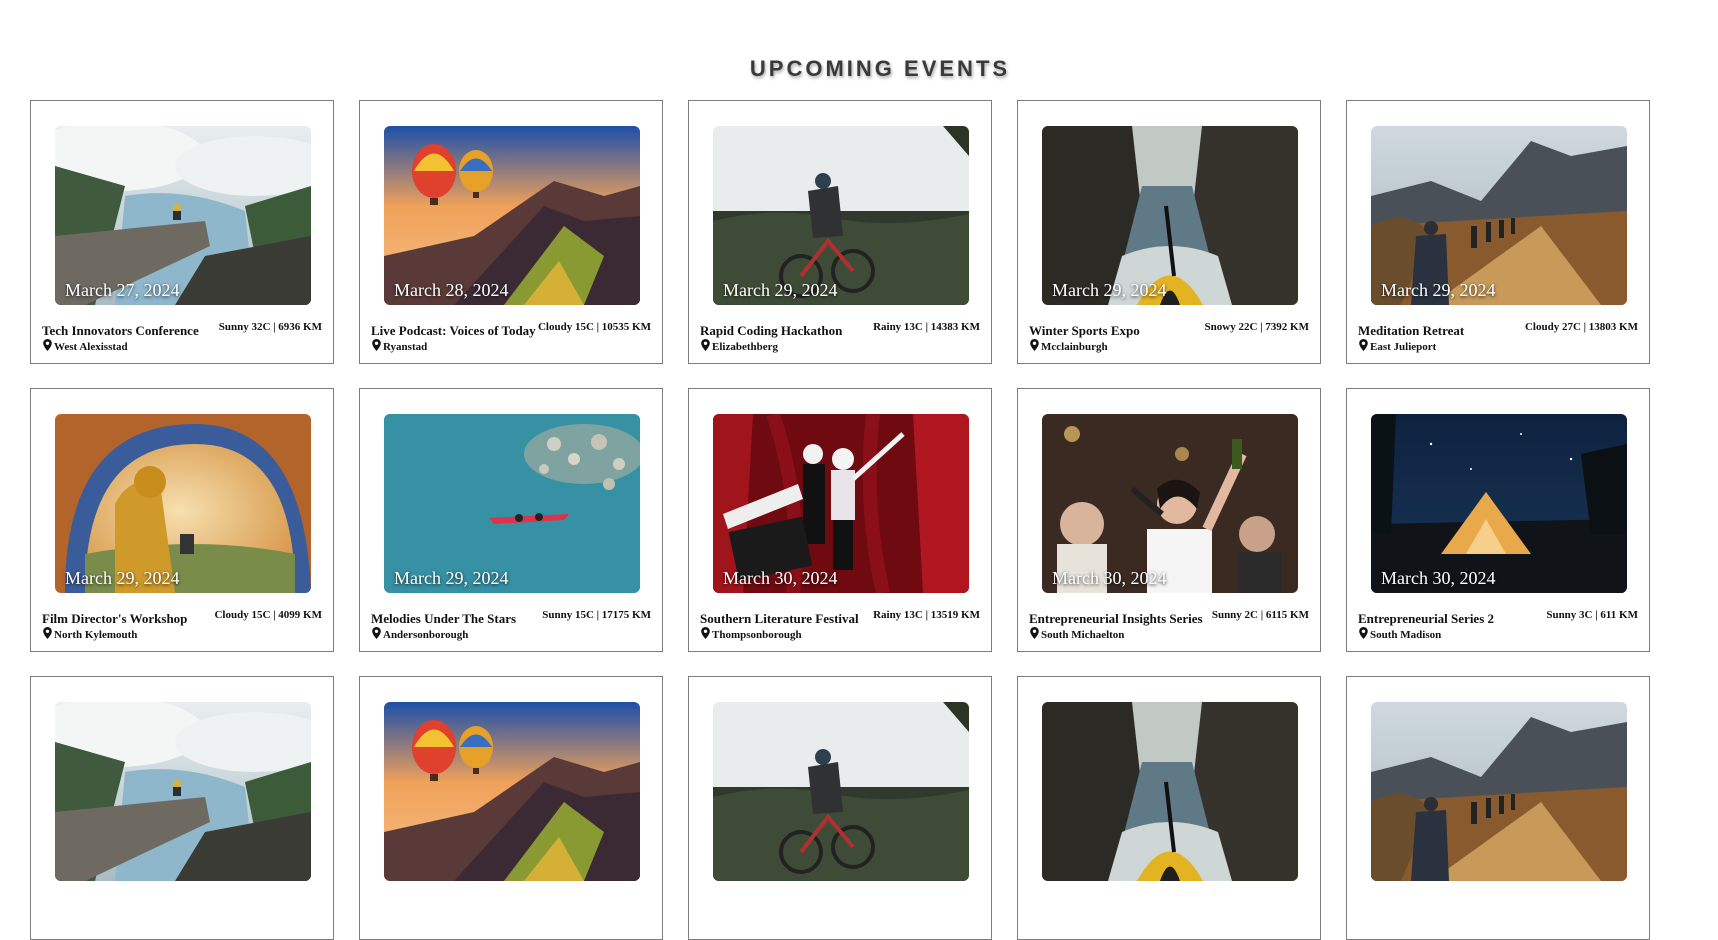 The width and height of the screenshot is (1718, 940). Describe the element at coordinates (745, 346) in the screenshot. I see `event-location-name: Elizabethberg` at that location.